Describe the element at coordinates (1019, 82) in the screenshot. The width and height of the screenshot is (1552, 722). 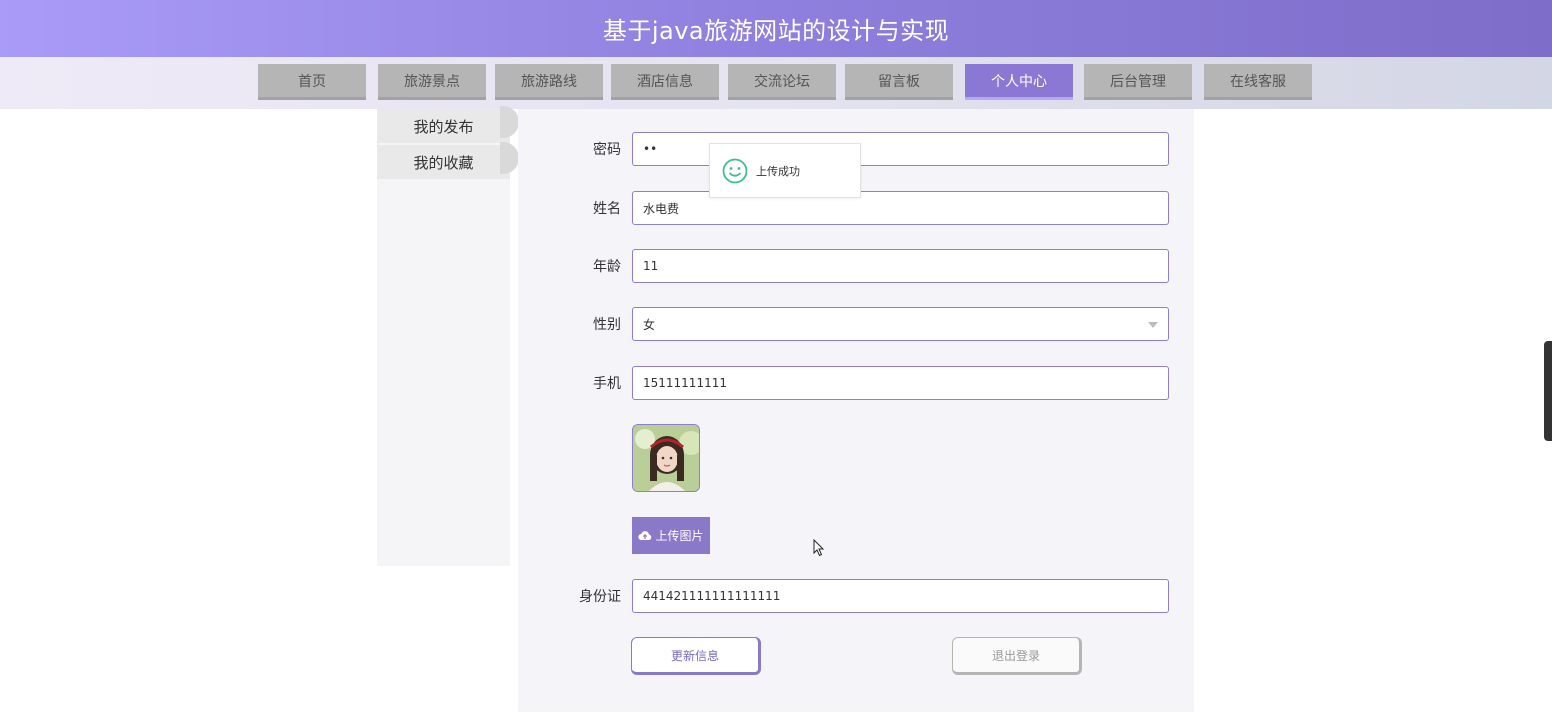
I see `nav-item-personal-center: 个人中心` at that location.